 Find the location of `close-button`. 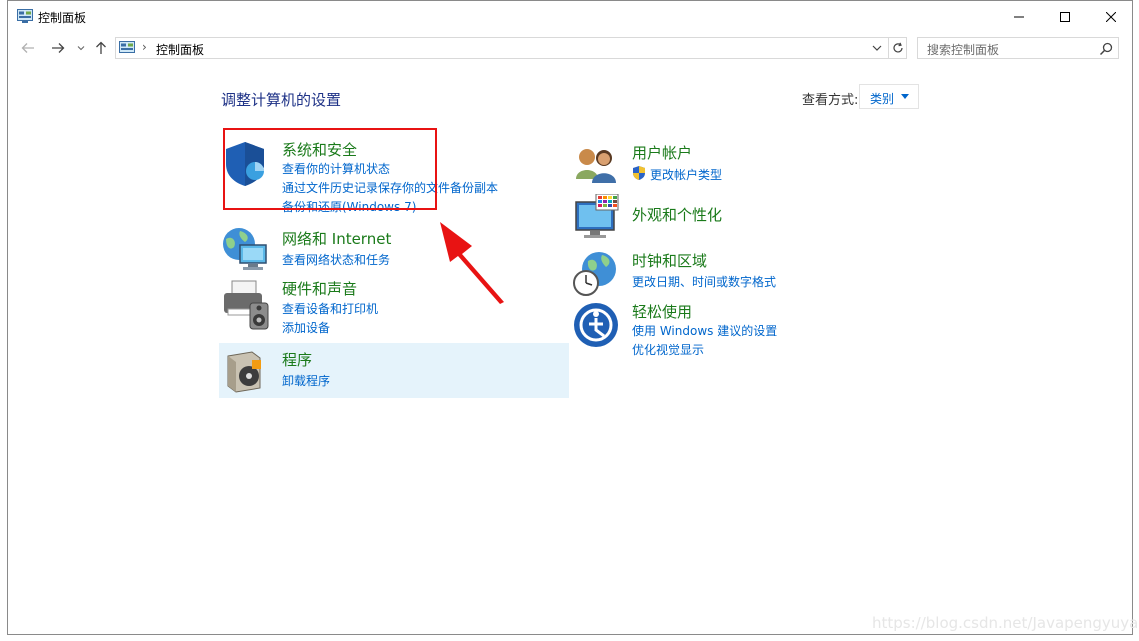

close-button is located at coordinates (1111, 16).